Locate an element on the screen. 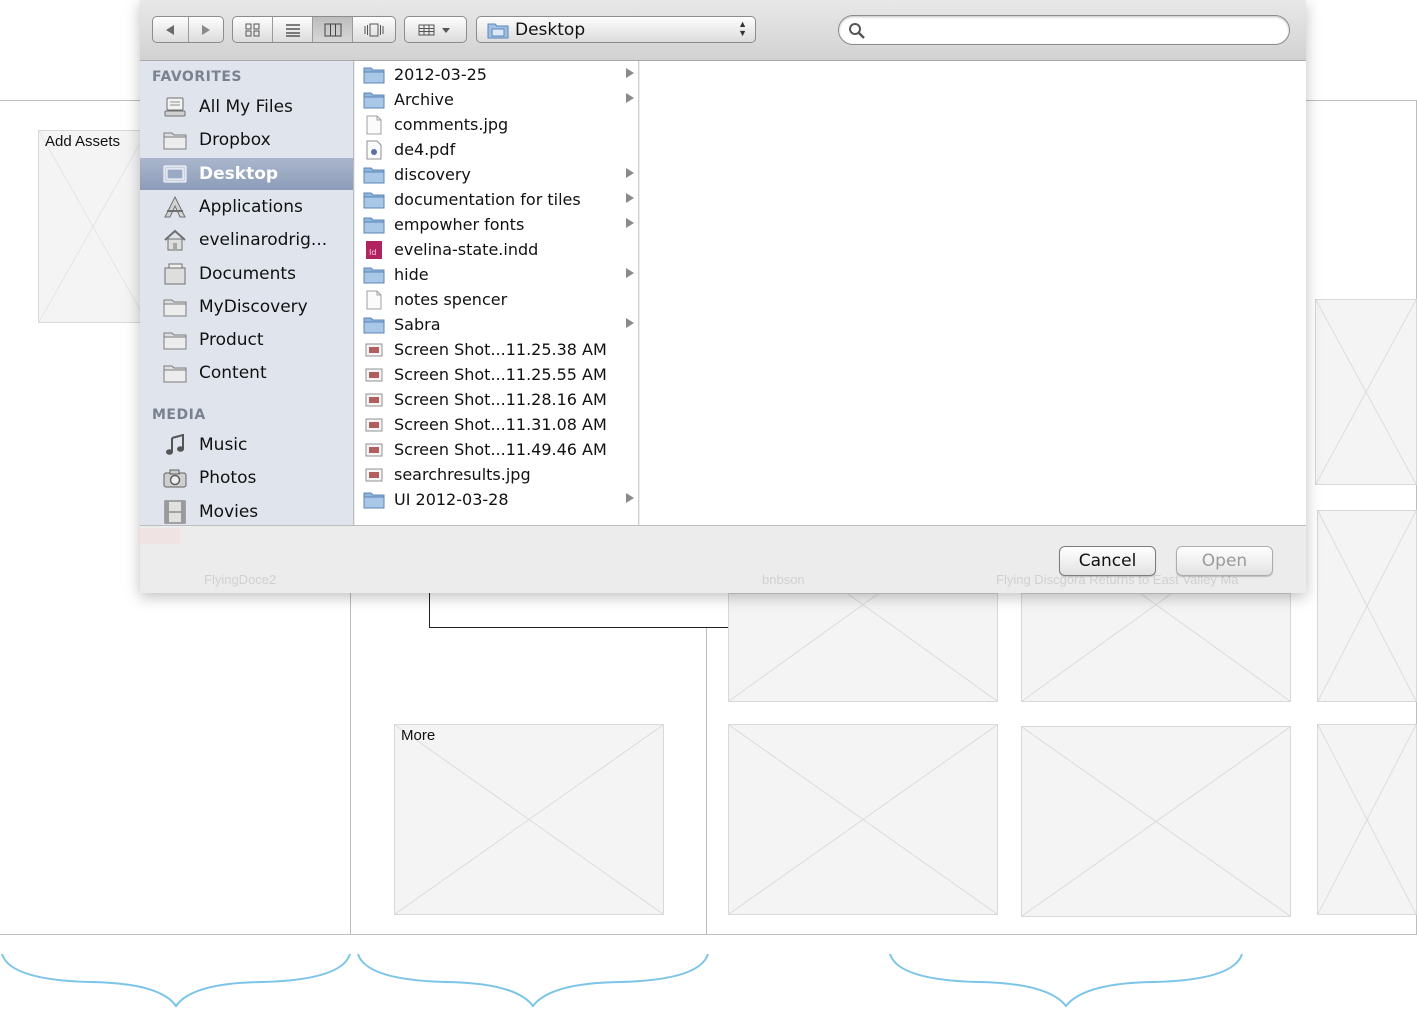  sidebar-item-label: MyDiscovery is located at coordinates (253, 306).